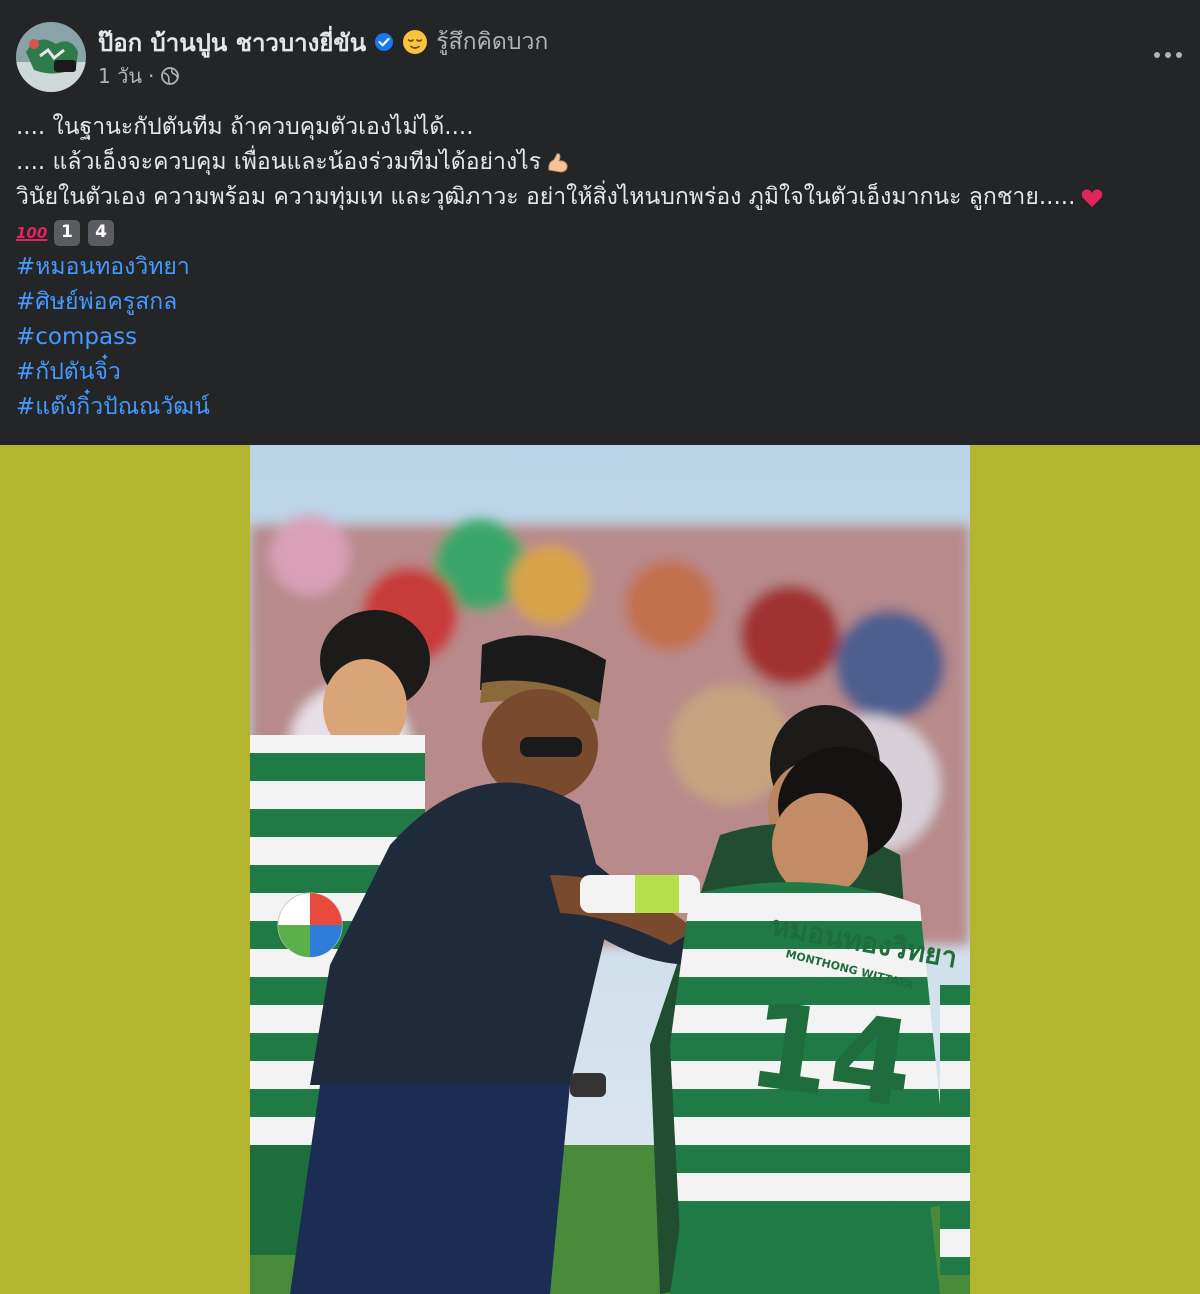 The height and width of the screenshot is (1294, 1200). Describe the element at coordinates (32, 232) in the screenshot. I see `hundred-points-icon: 100` at that location.